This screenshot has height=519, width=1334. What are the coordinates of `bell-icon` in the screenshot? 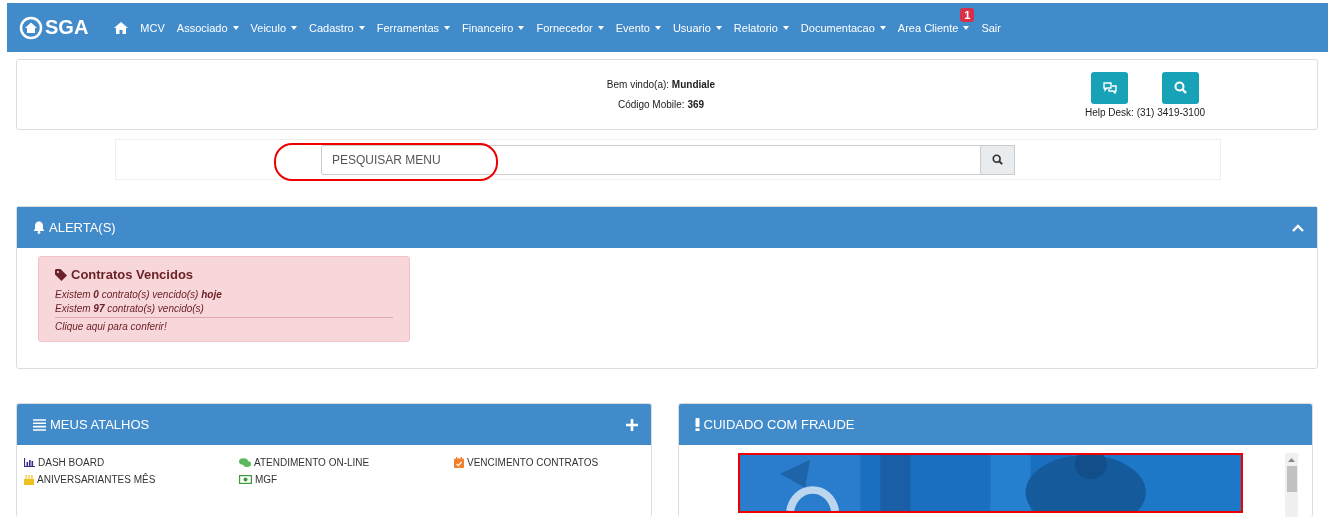 It's located at (39, 227).